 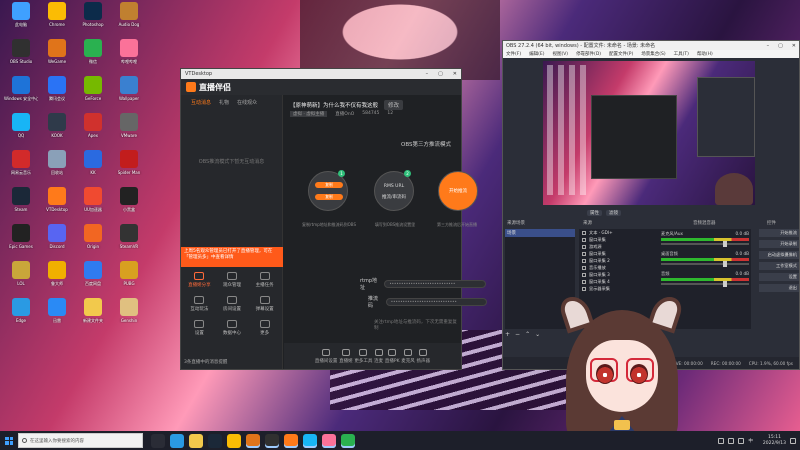 What do you see at coordinates (224, 102) in the screenshot?
I see `vt-side-tab: 礼物` at bounding box center [224, 102].